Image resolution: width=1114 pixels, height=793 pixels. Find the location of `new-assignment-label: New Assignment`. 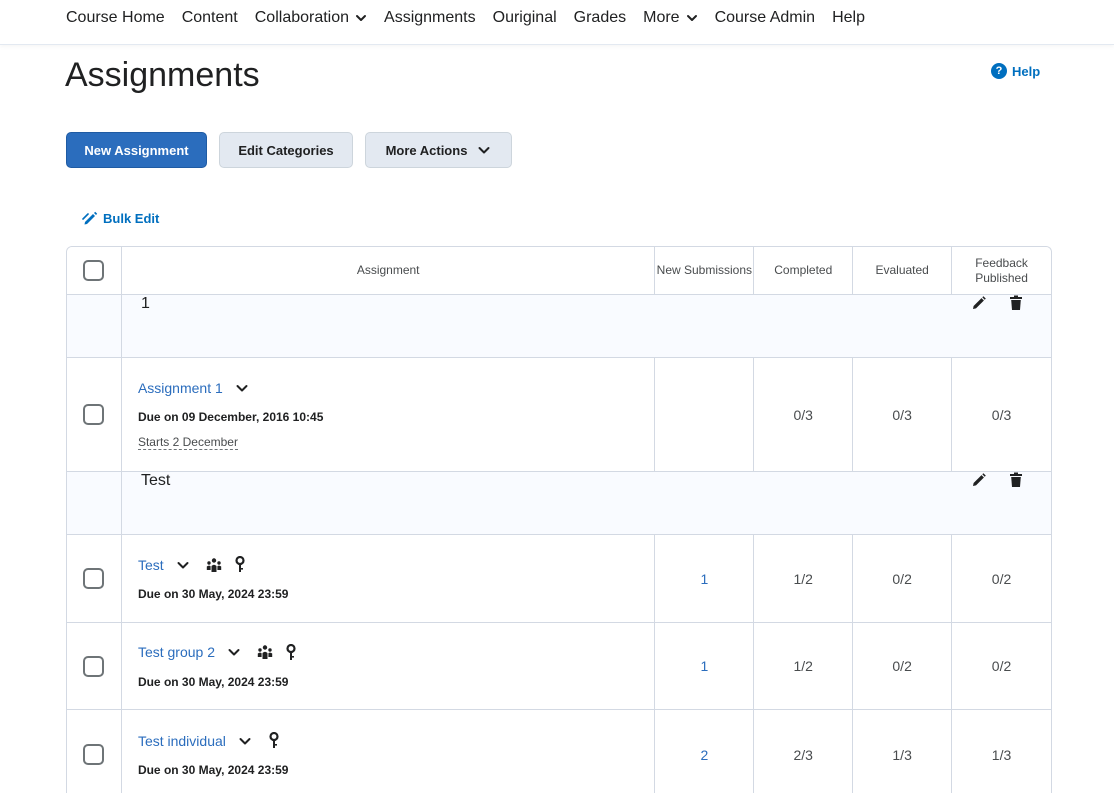

new-assignment-label: New Assignment is located at coordinates (136, 150).